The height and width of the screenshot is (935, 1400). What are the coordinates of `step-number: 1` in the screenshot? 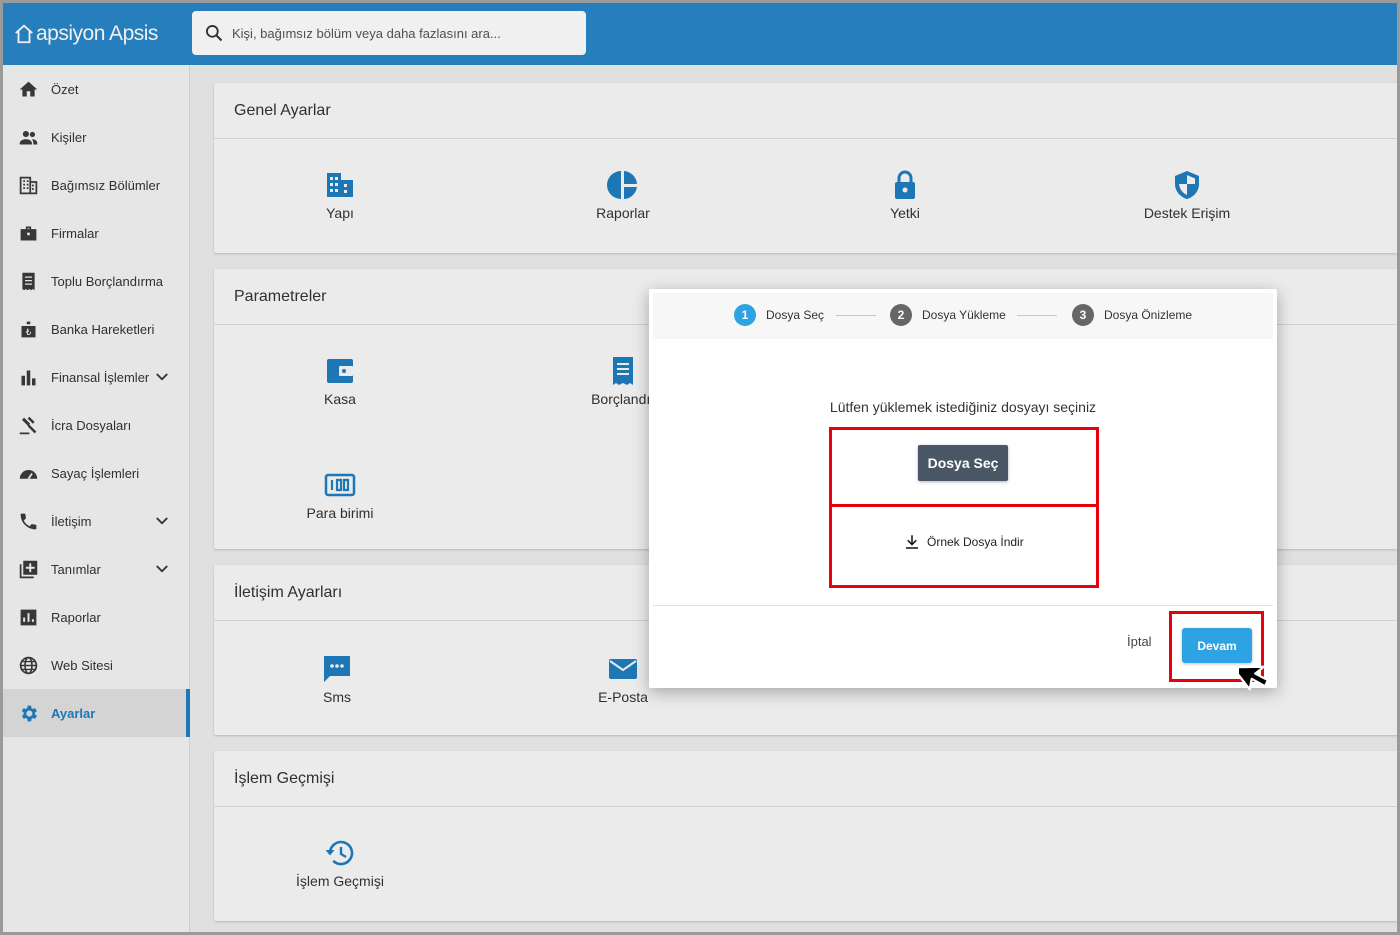 It's located at (745, 315).